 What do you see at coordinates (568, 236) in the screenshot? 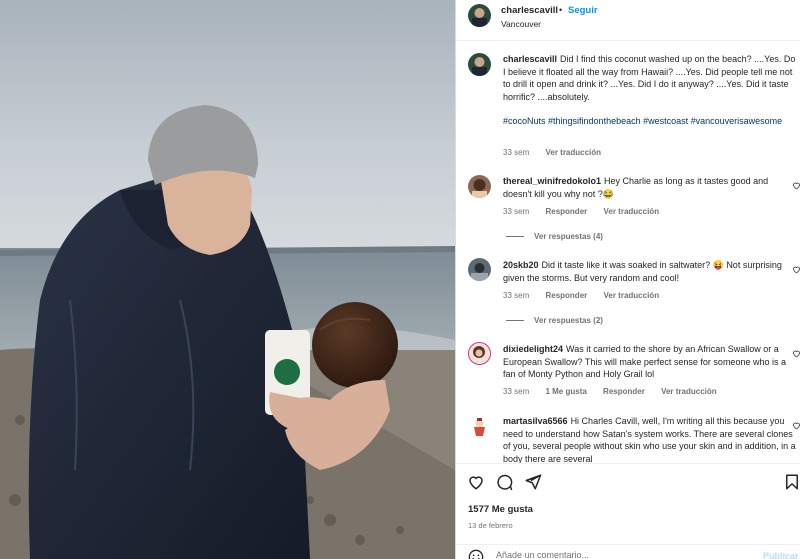
I see `view-replies-label: Ver respuestas (4)` at bounding box center [568, 236].